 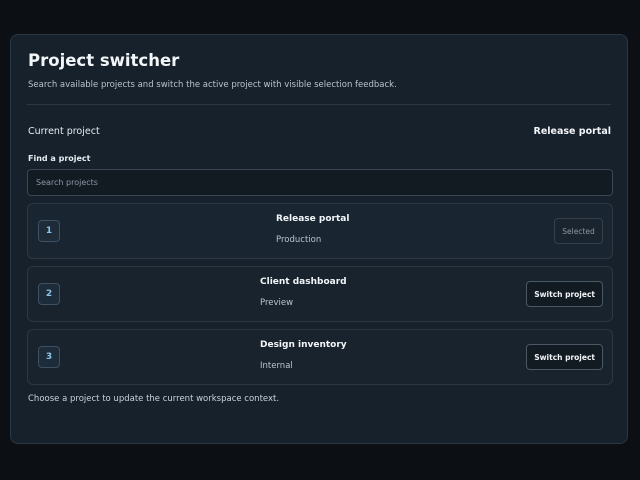 I want to click on project-index-badge: 1, so click(x=49, y=231).